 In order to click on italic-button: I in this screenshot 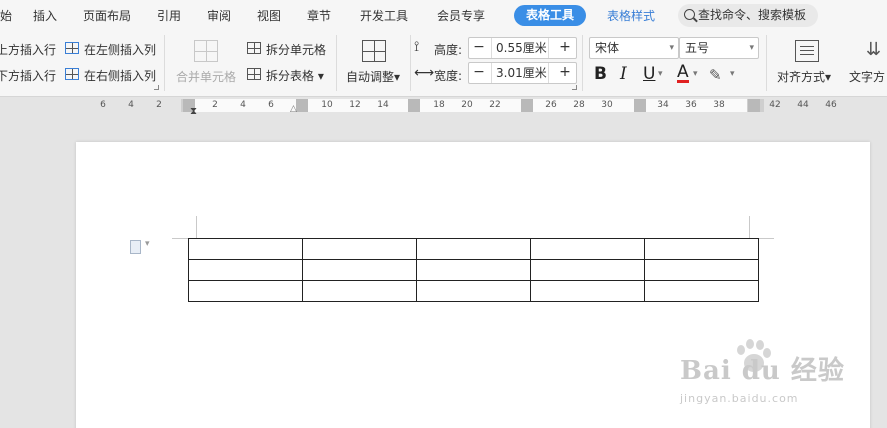, I will do `click(623, 74)`.